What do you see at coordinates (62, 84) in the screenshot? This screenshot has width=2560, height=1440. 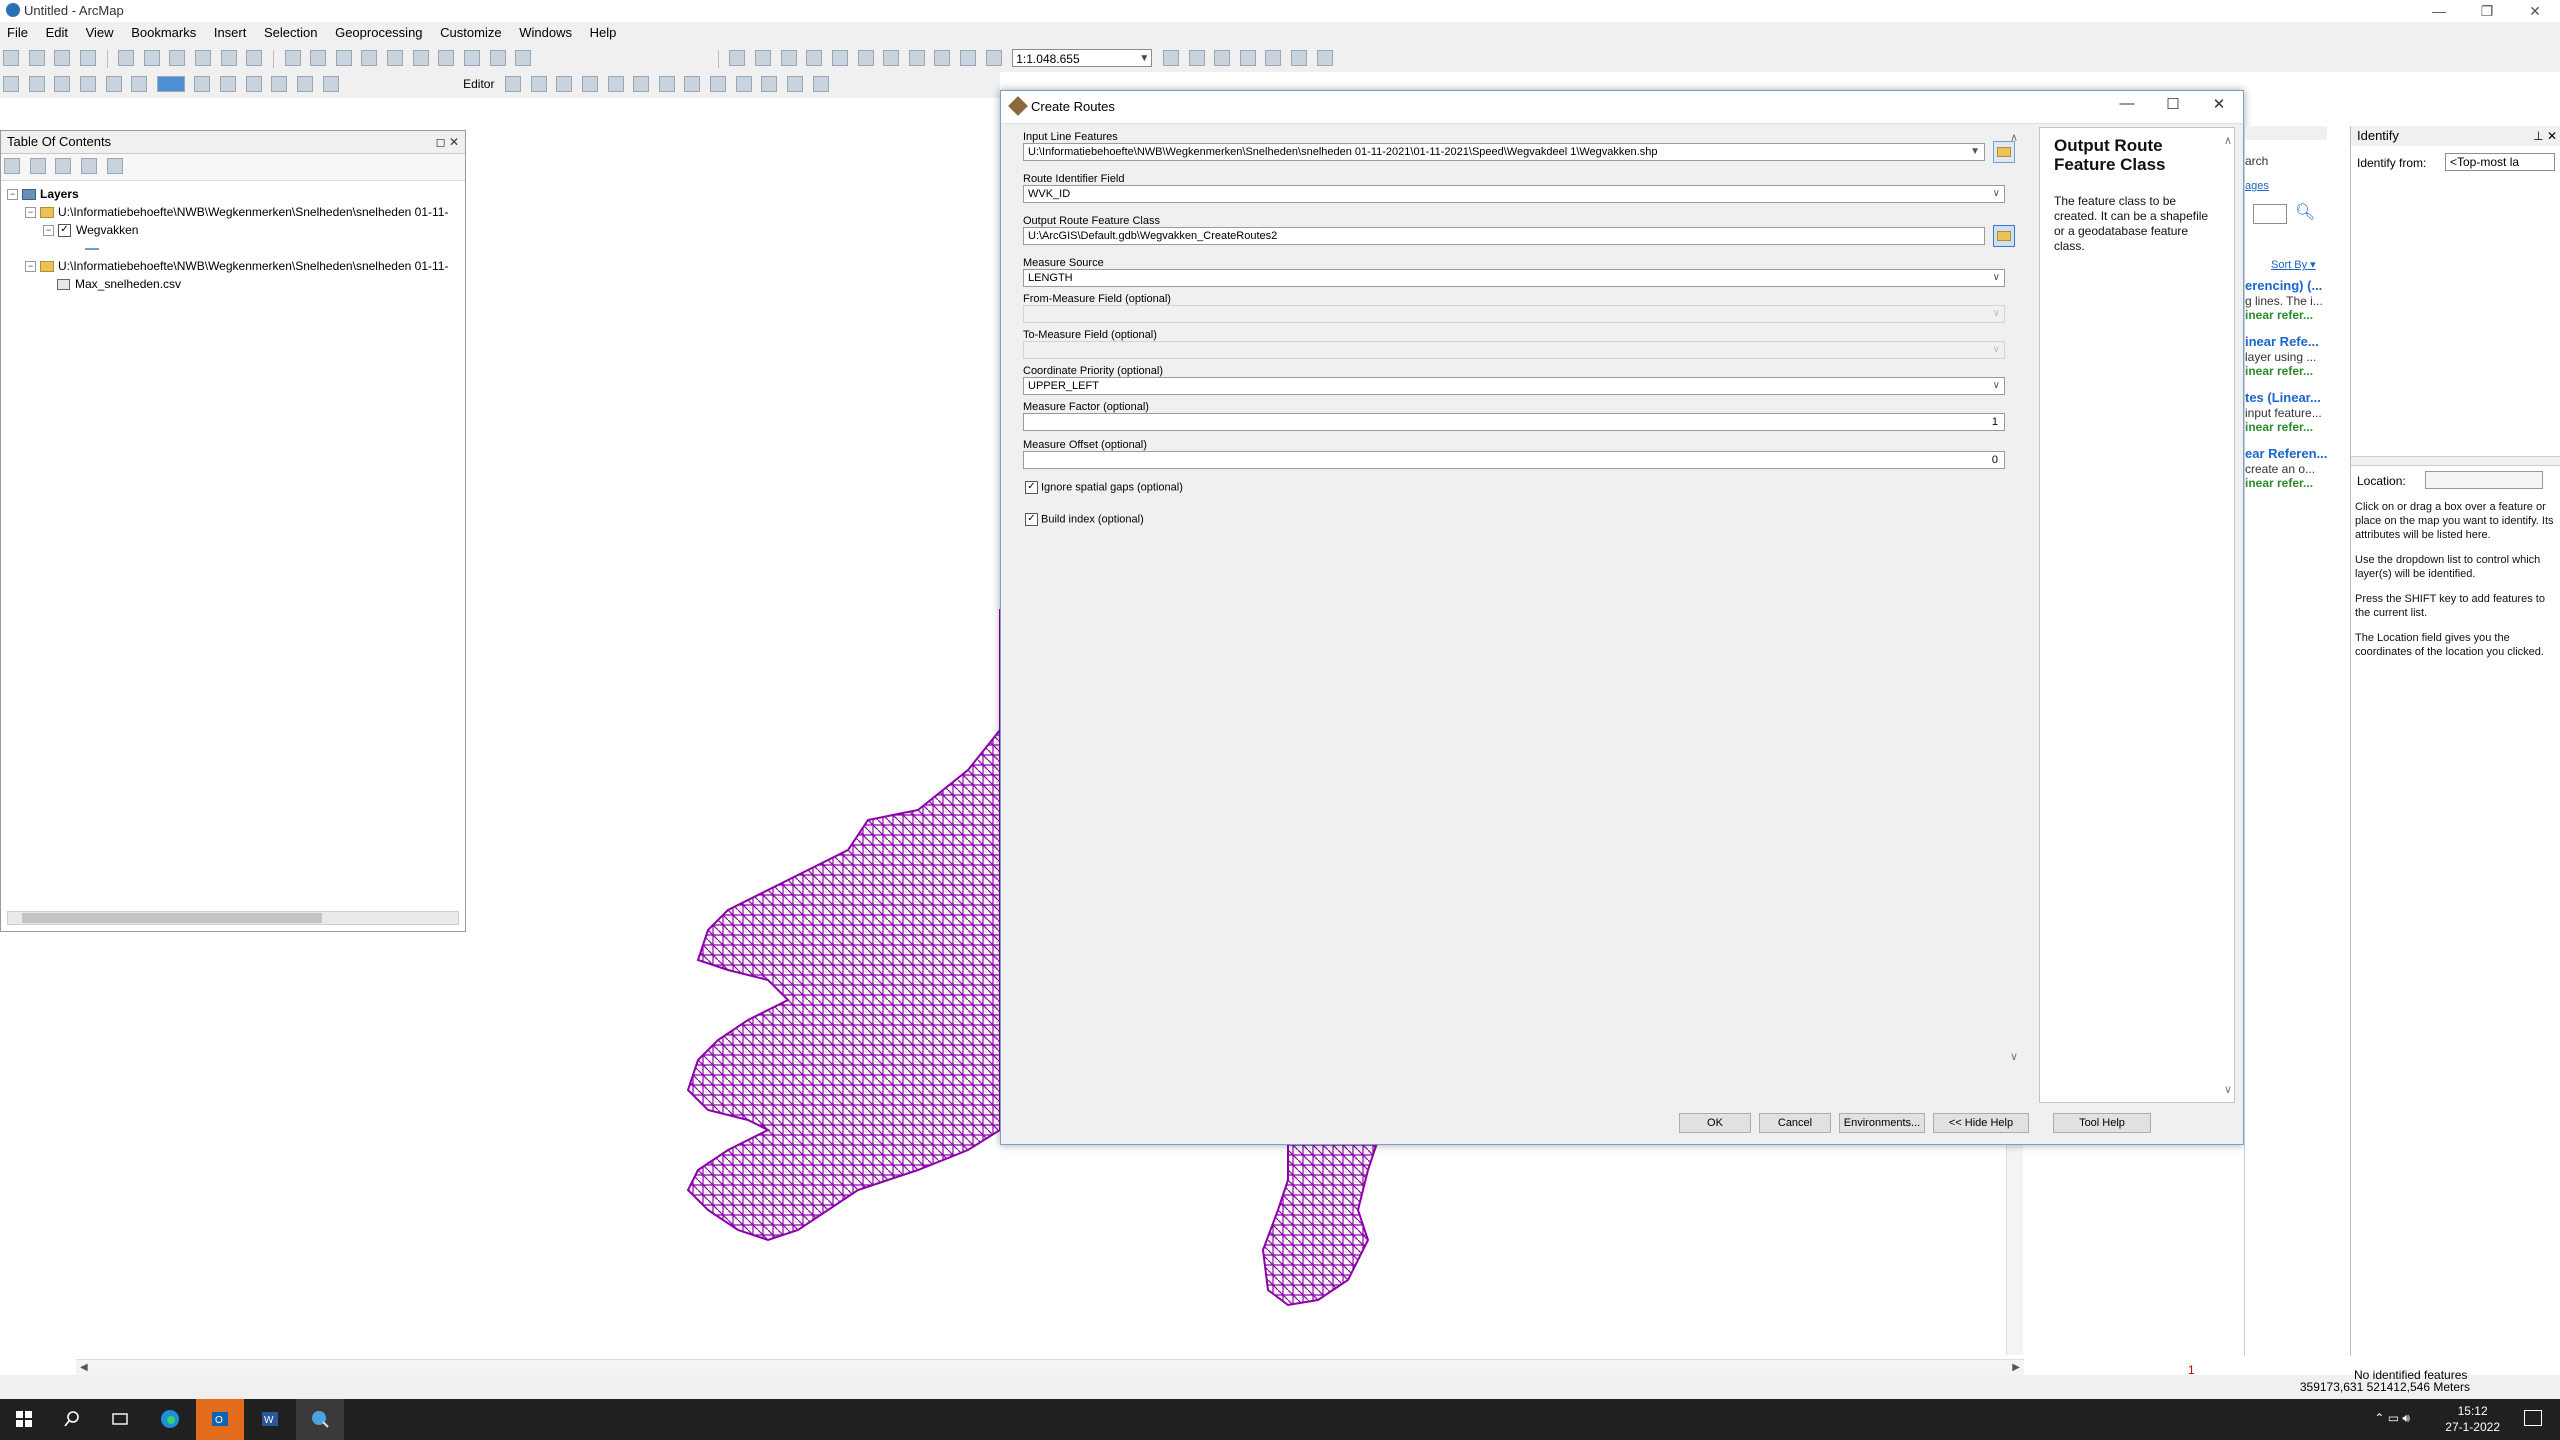 I see `layout-pan-icon` at bounding box center [62, 84].